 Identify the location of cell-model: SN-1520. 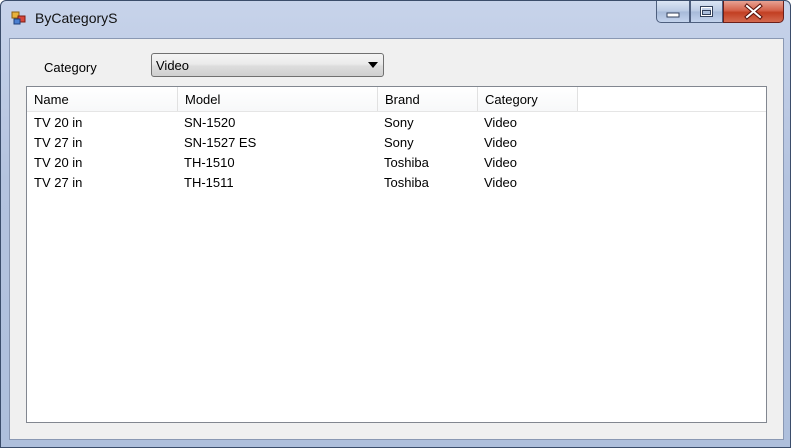
(210, 122).